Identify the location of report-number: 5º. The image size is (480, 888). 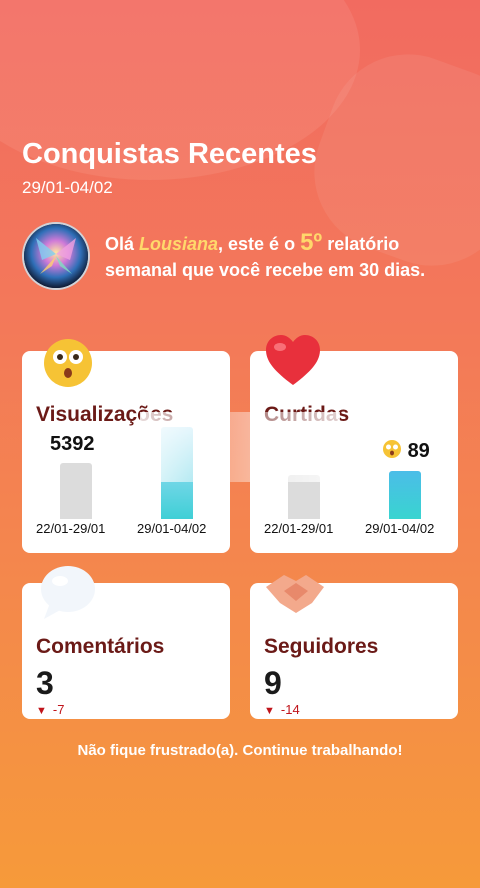
(311, 242).